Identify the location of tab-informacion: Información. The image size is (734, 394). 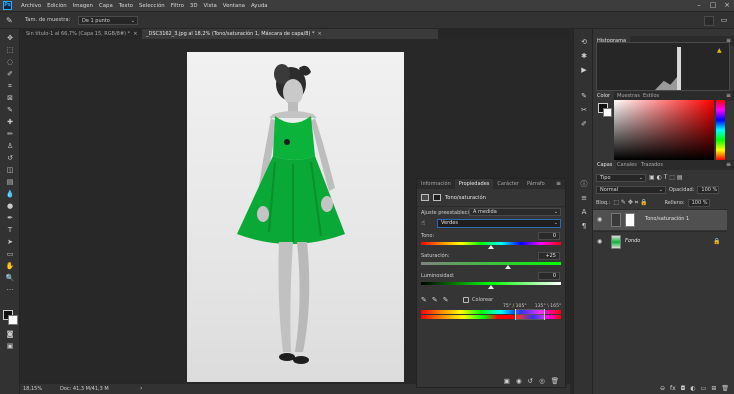
(436, 184).